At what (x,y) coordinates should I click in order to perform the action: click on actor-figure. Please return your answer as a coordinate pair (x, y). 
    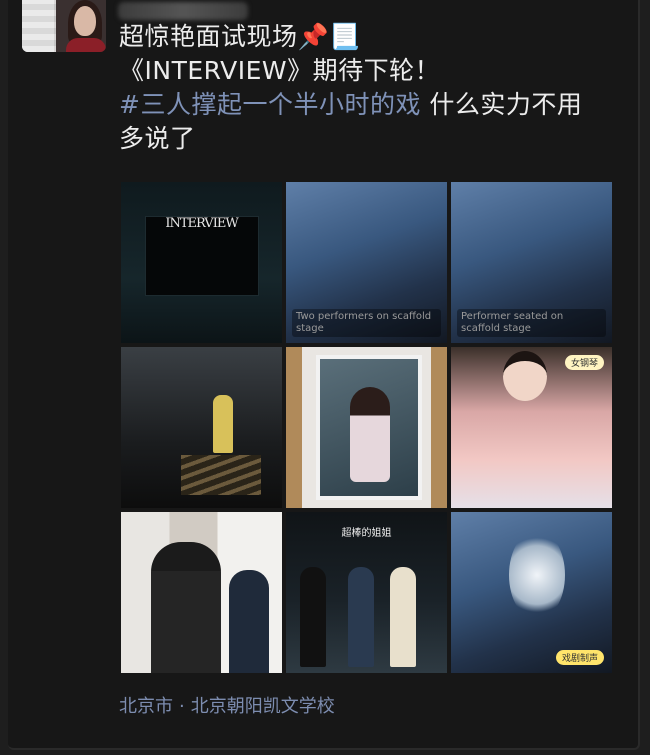
    Looking at the image, I should click on (223, 424).